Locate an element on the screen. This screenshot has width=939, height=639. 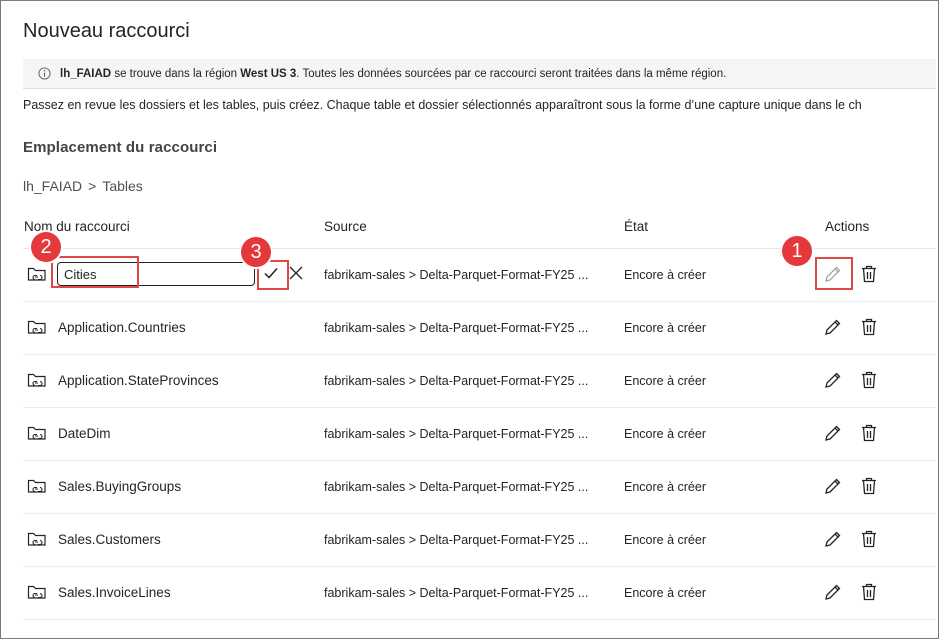
row-name: Sales.BuyingGroups is located at coordinates (120, 486).